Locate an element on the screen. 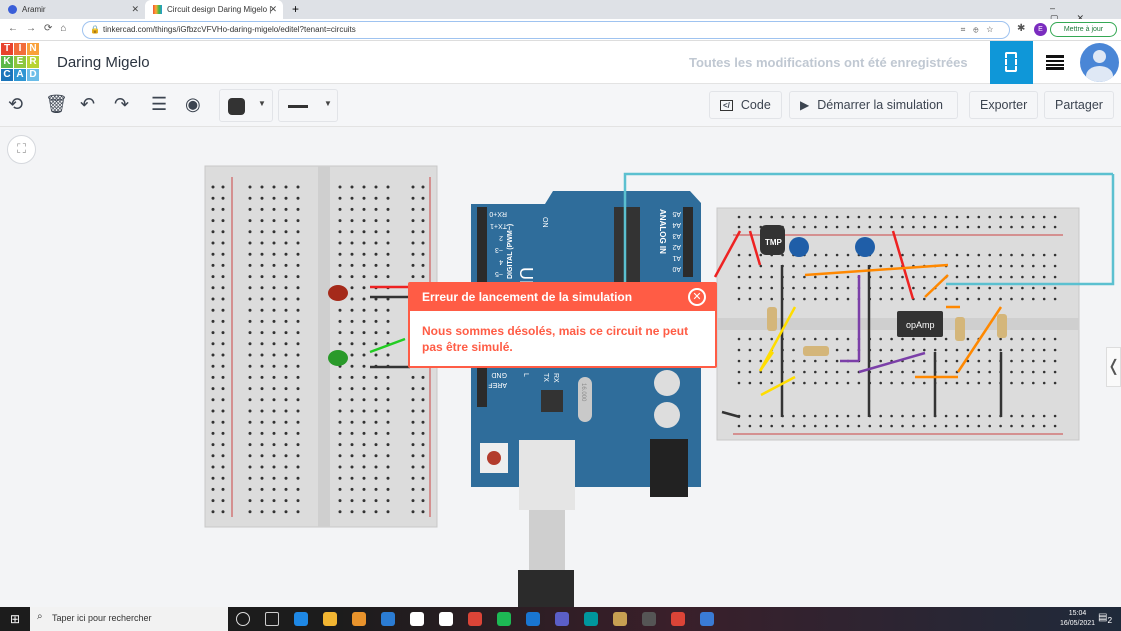  opamp-label: opAmp is located at coordinates (920, 325).